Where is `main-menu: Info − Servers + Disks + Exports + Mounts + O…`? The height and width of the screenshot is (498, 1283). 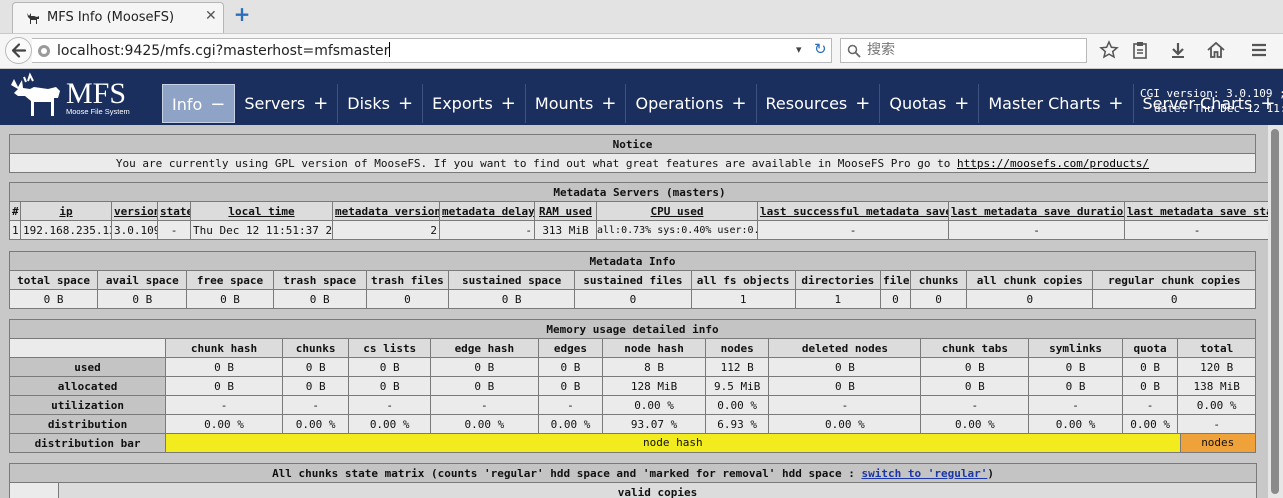
main-menu: Info − Servers + Disks + Exports + Mounts + O… is located at coordinates (722, 103).